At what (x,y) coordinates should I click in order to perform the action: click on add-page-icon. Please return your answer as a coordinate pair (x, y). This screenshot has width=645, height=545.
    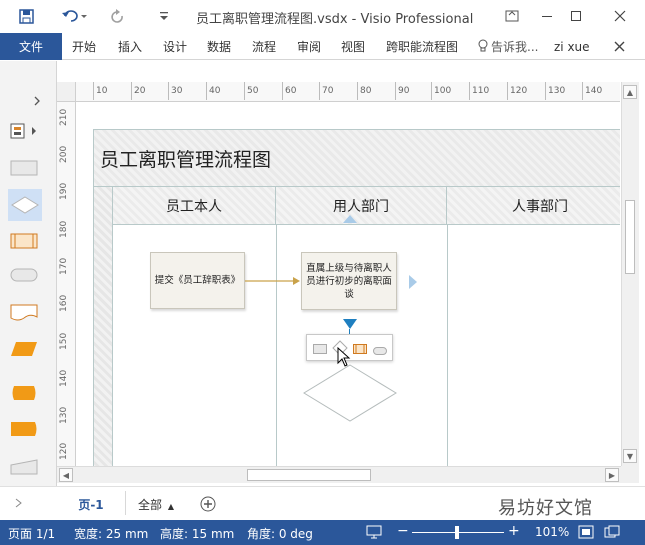
    Looking at the image, I should click on (208, 505).